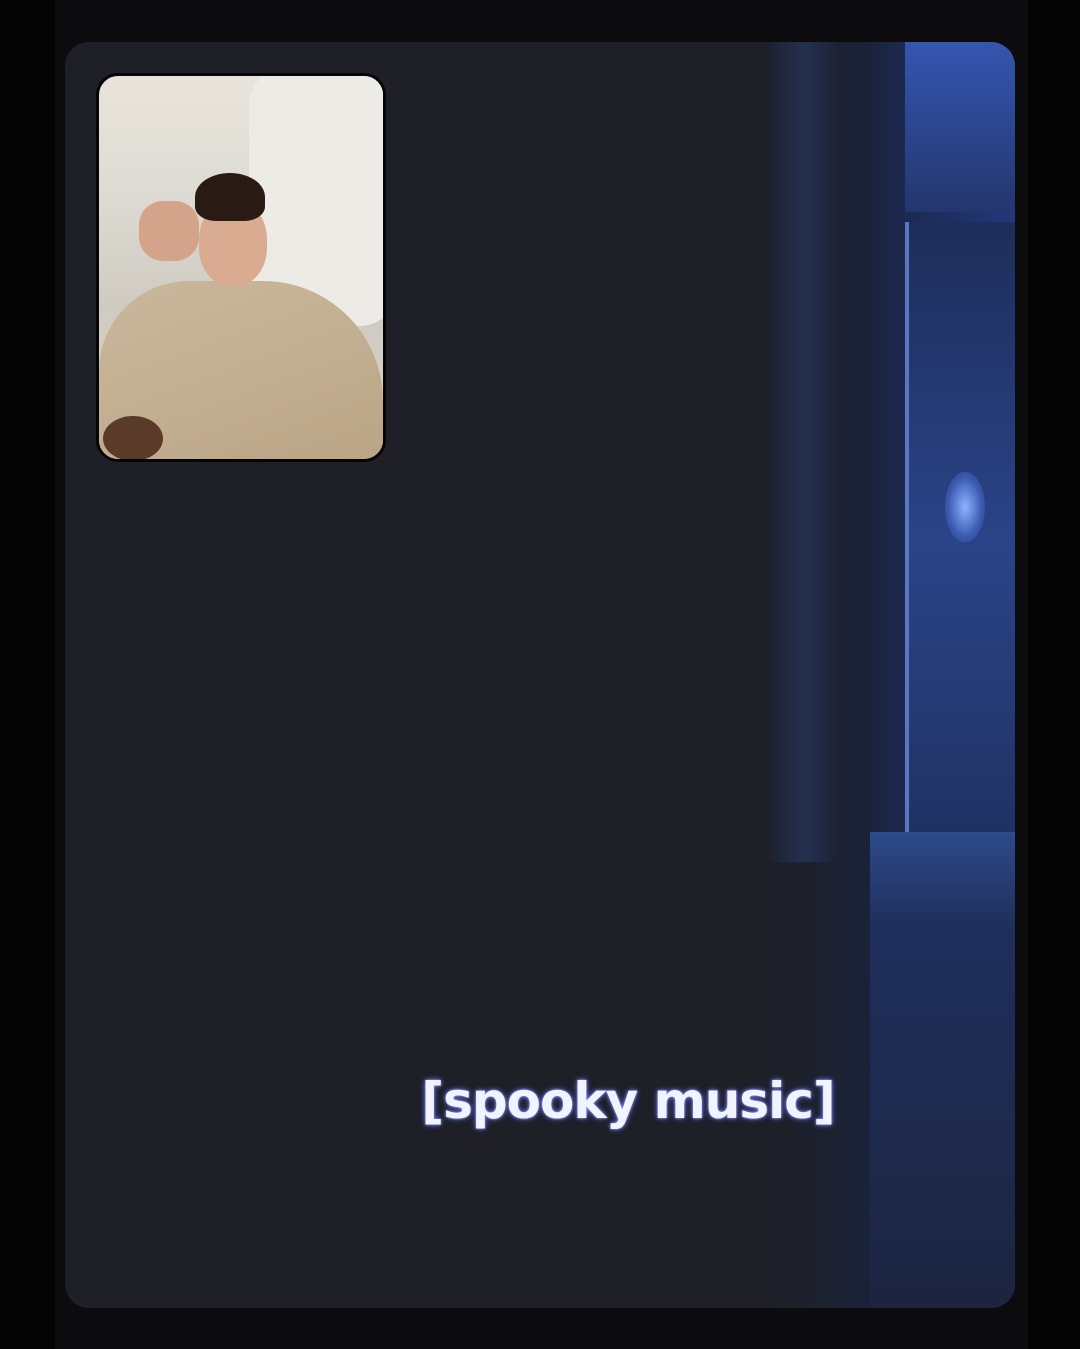 The width and height of the screenshot is (1080, 1349). Describe the element at coordinates (241, 267) in the screenshot. I see `self-view-pip` at that location.